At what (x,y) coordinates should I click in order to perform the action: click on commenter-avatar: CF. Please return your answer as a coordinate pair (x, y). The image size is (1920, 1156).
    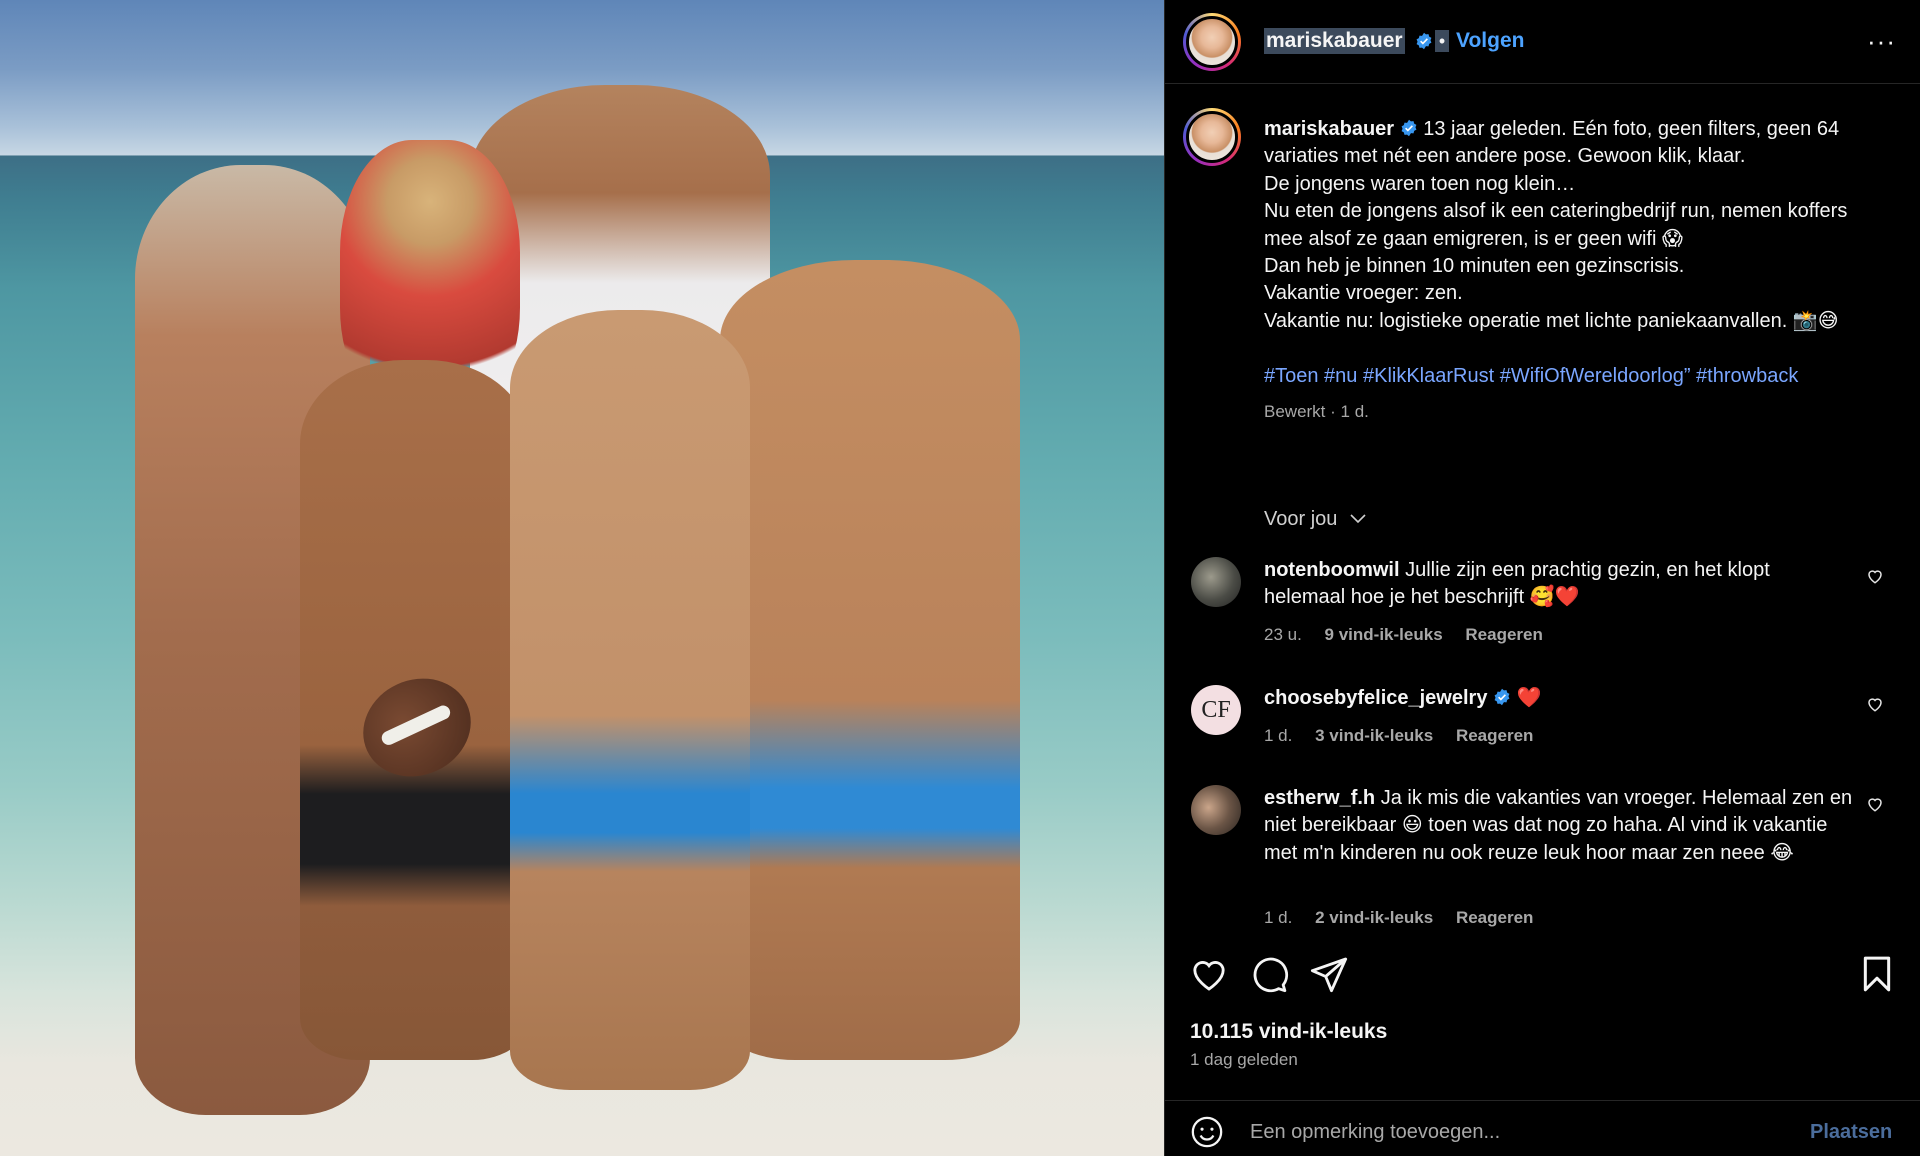
    Looking at the image, I should click on (1216, 710).